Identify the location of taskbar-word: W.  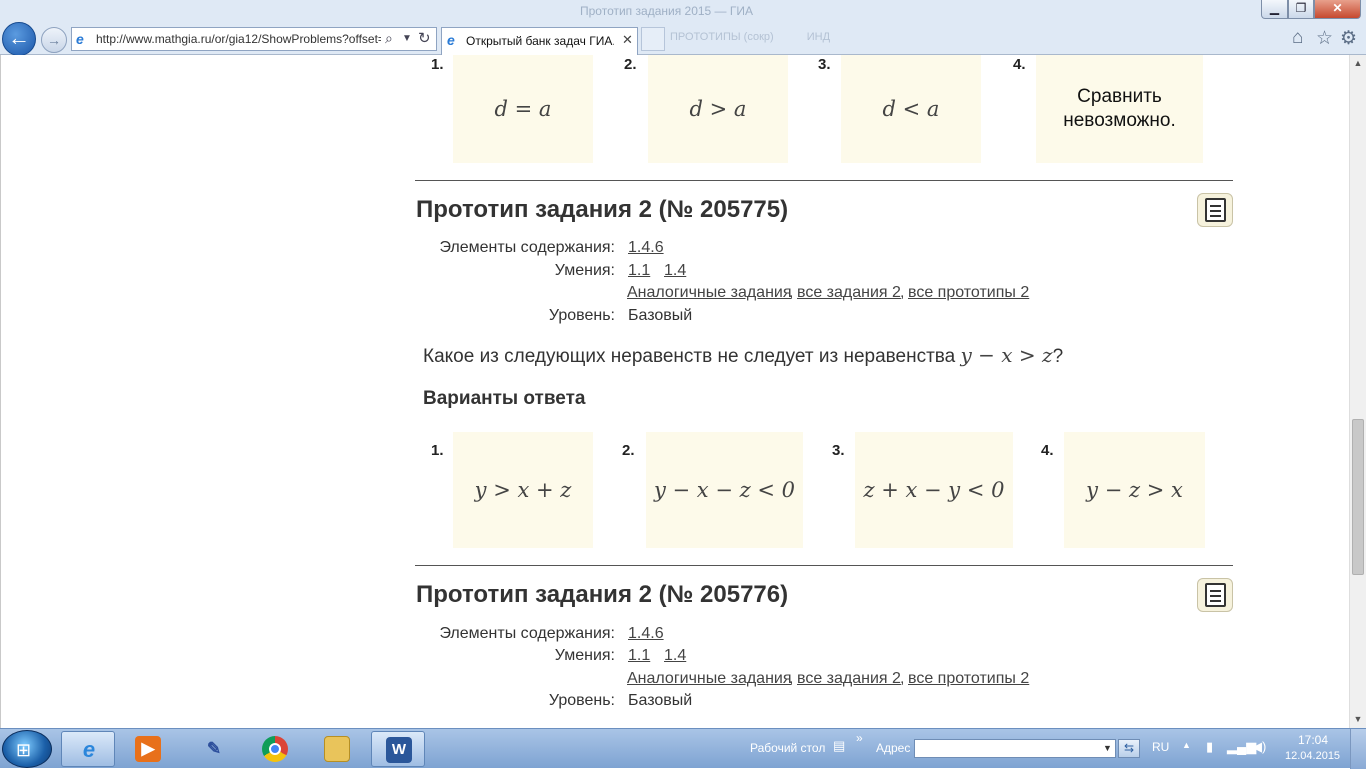
(398, 749).